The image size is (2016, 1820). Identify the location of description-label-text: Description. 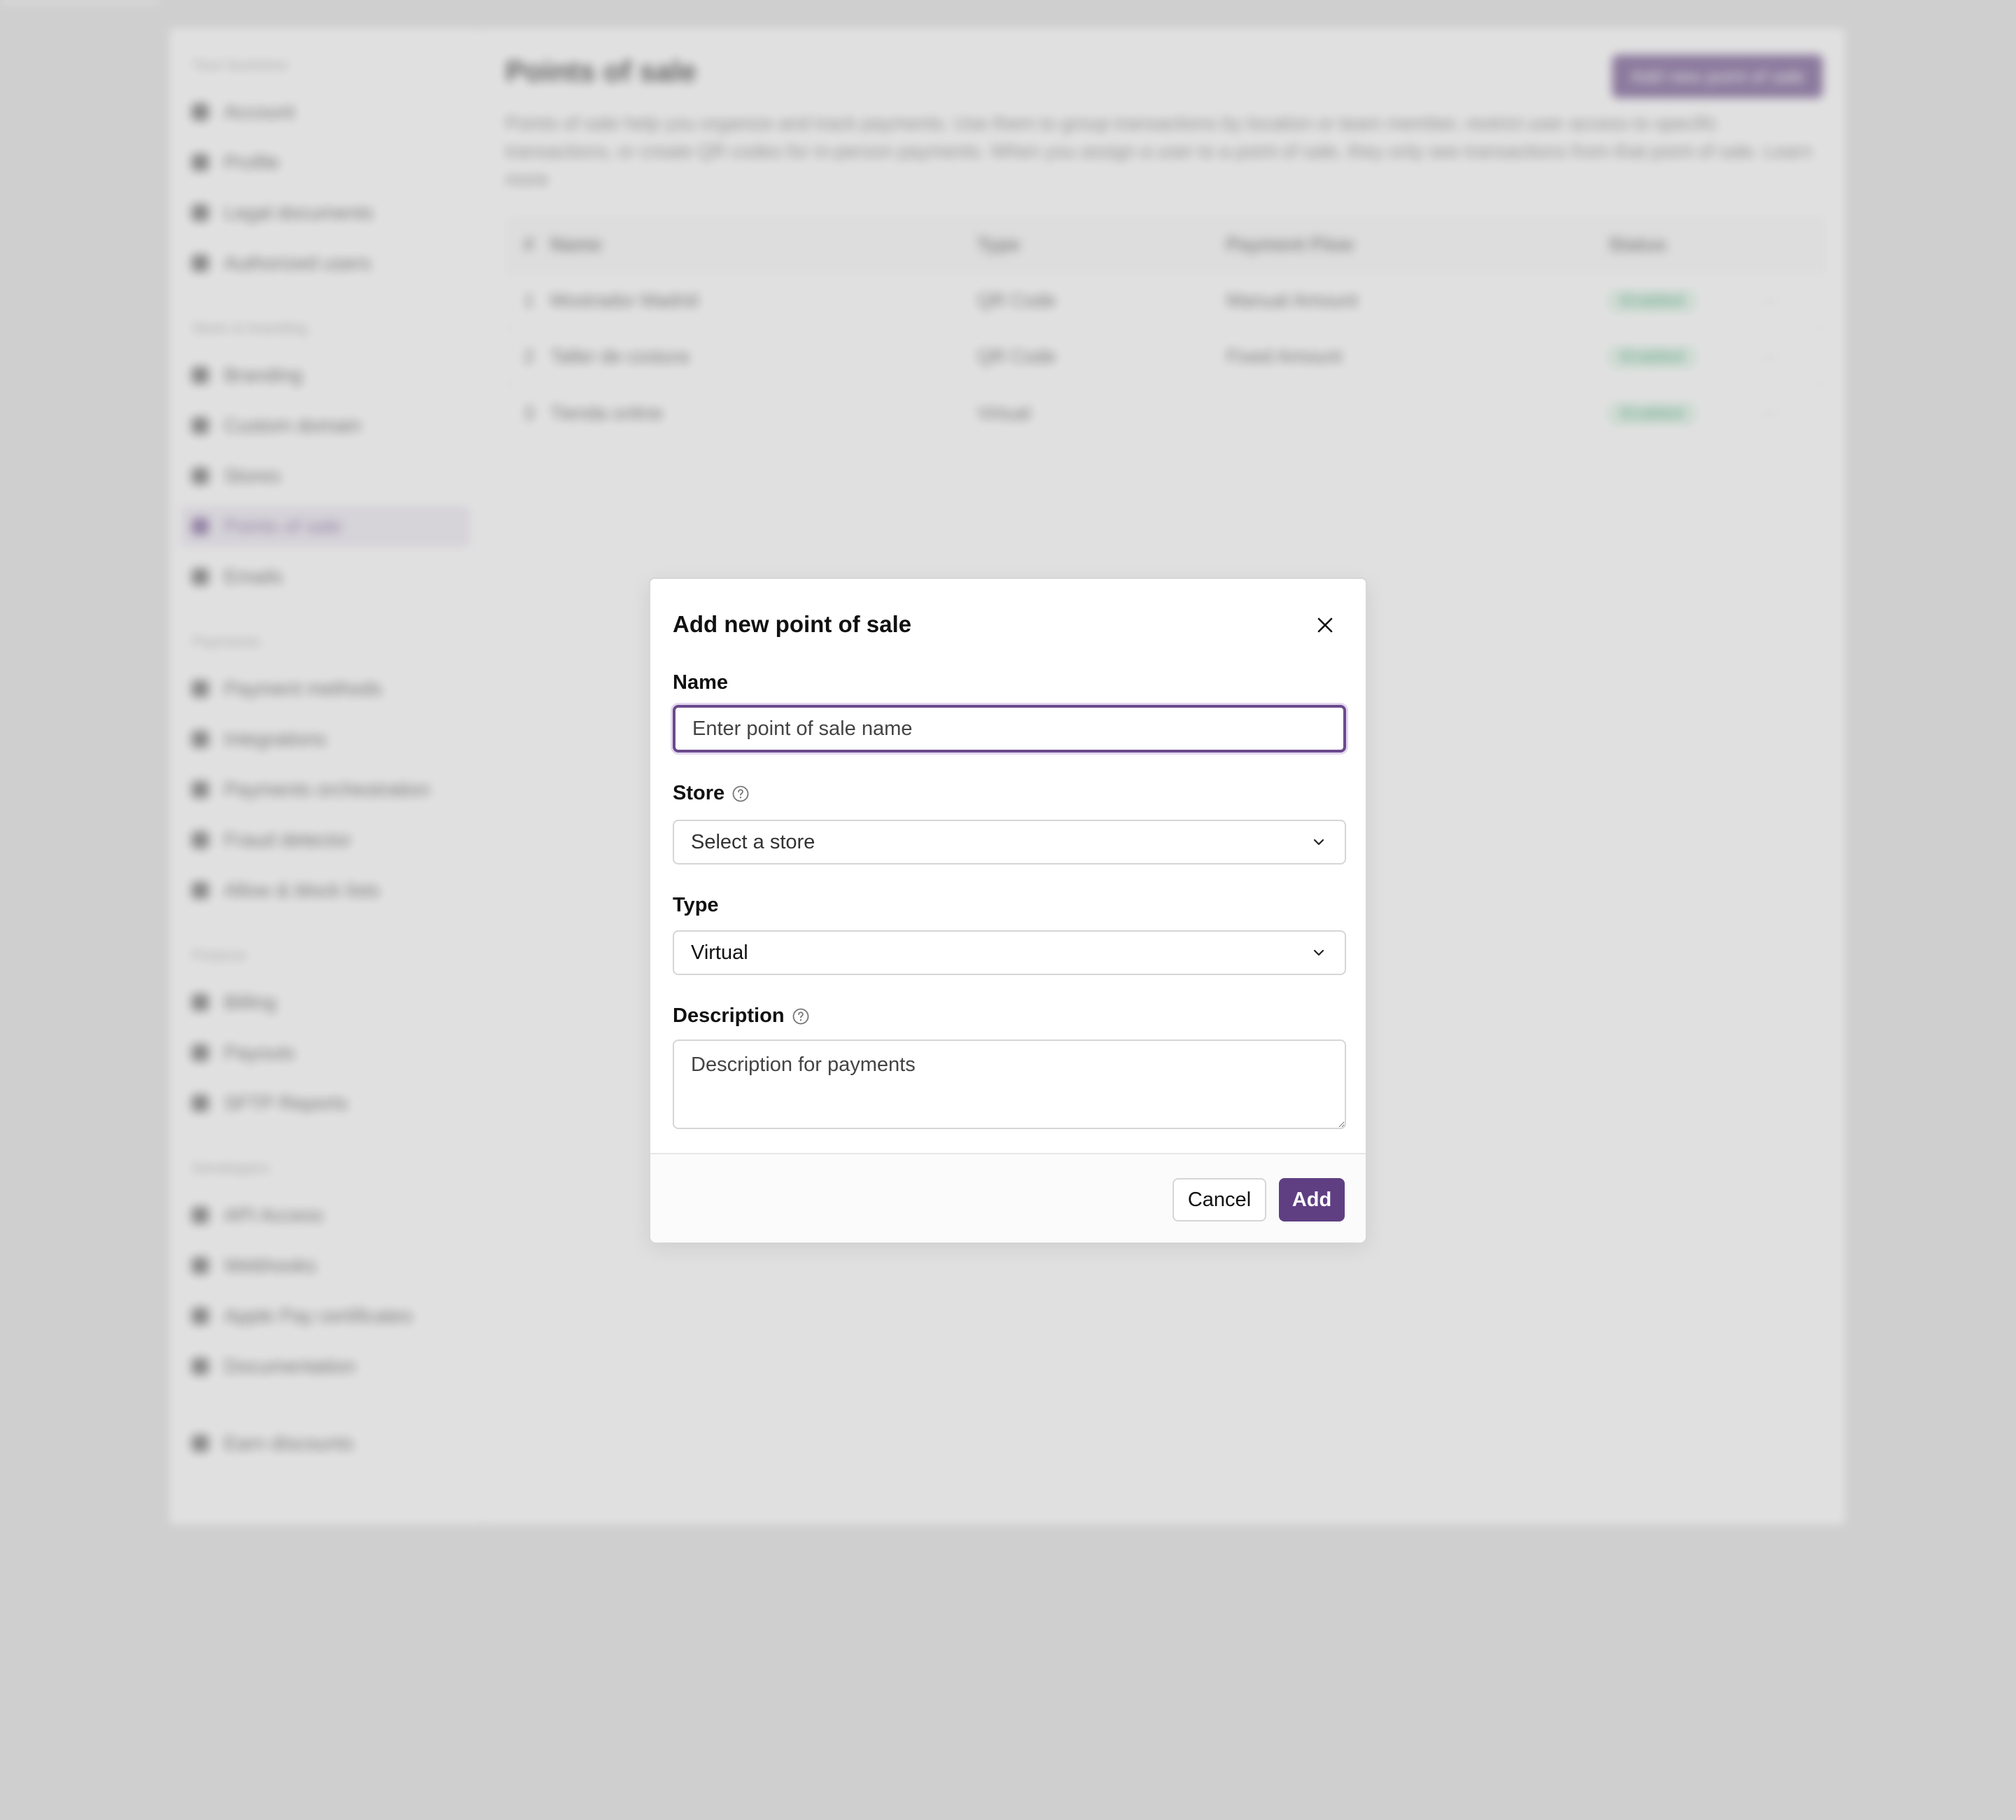
(729, 1015).